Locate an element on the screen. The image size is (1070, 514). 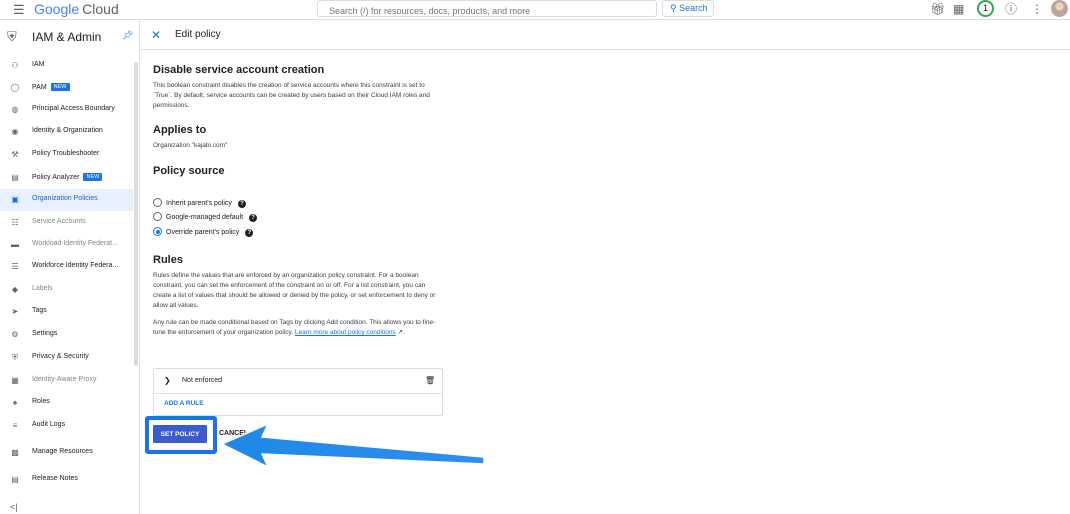
annotation-arrow is located at coordinates (353, 445).